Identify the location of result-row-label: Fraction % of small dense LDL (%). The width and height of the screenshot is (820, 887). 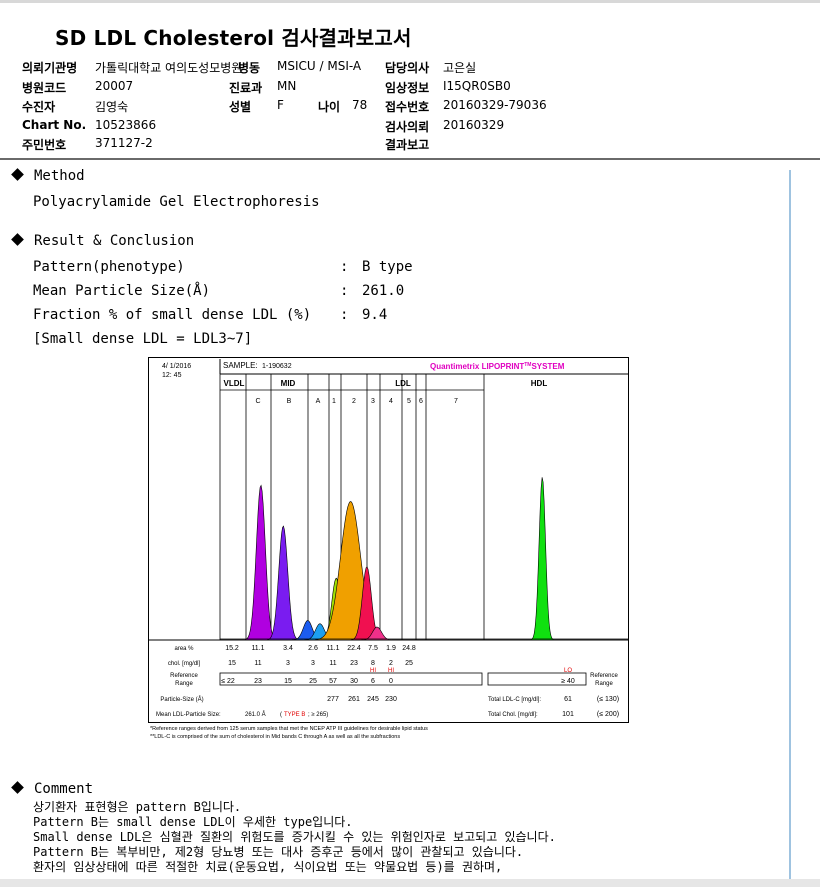
(172, 315).